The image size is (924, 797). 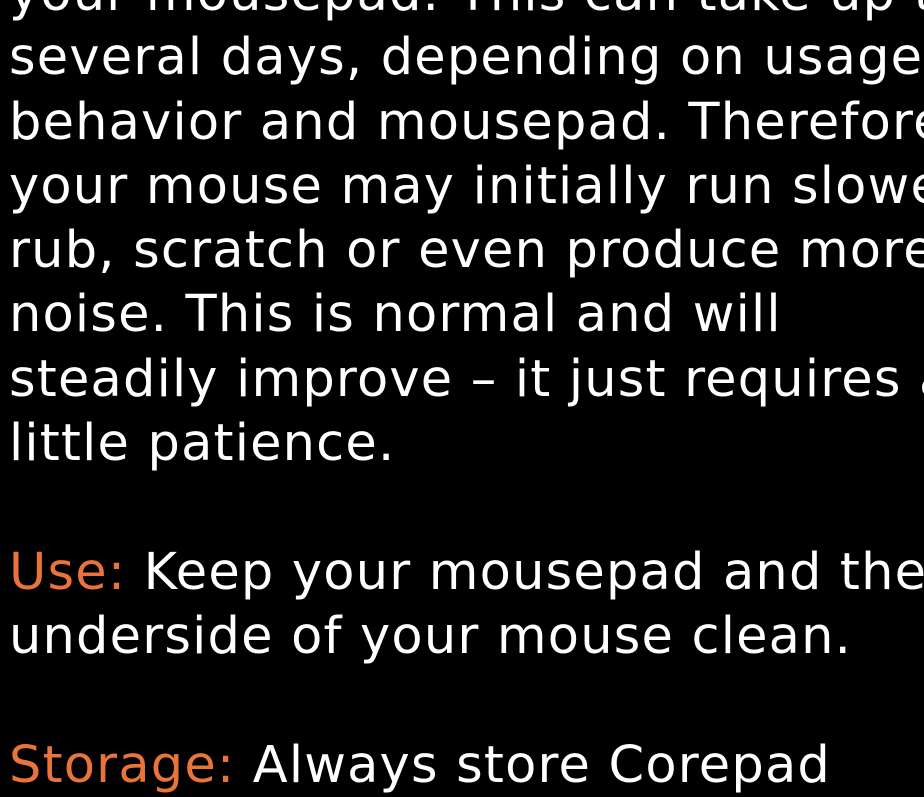 I want to click on use-paragraph-line: Use: Keep your mousepad and the, so click(x=466, y=573).